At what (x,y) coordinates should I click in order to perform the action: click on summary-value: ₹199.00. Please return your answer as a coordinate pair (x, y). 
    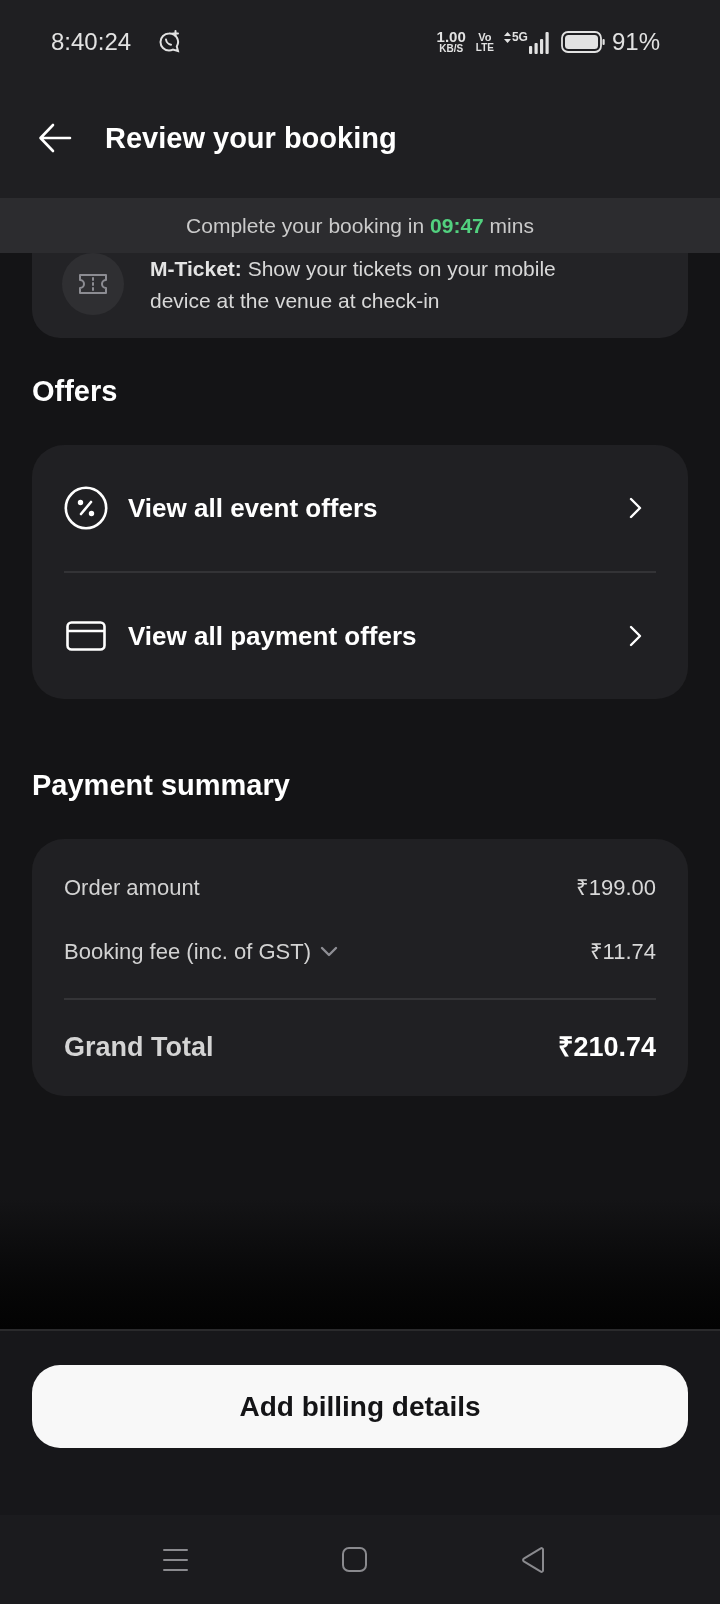
    Looking at the image, I should click on (615, 887).